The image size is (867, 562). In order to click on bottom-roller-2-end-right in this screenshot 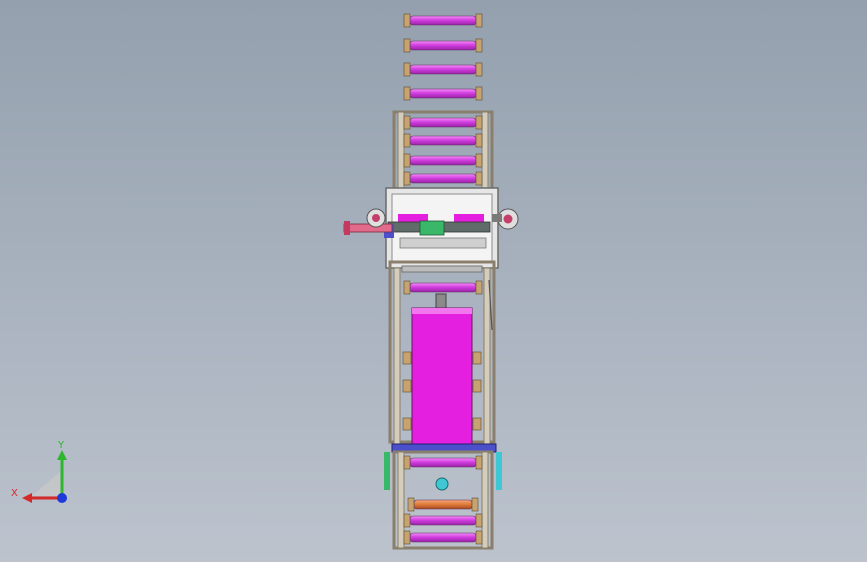, I will do `click(479, 520)`.